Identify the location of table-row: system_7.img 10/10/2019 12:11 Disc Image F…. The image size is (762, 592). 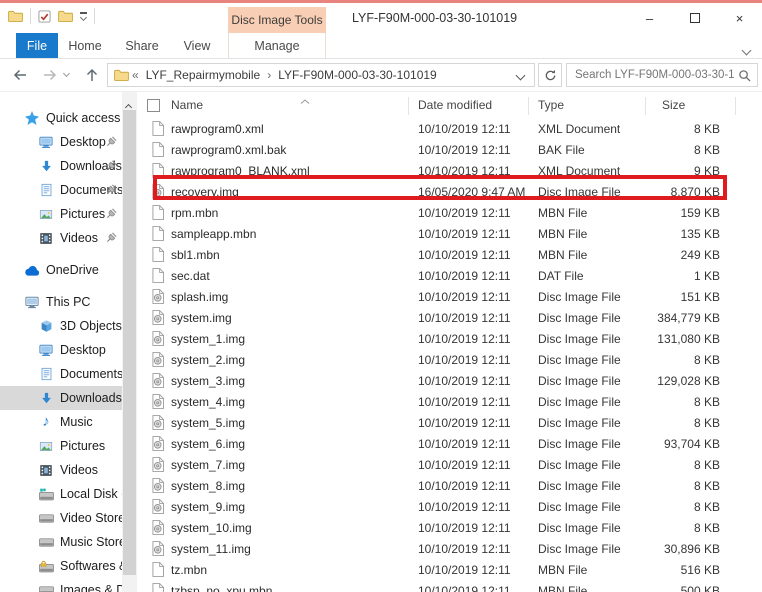
(449, 464).